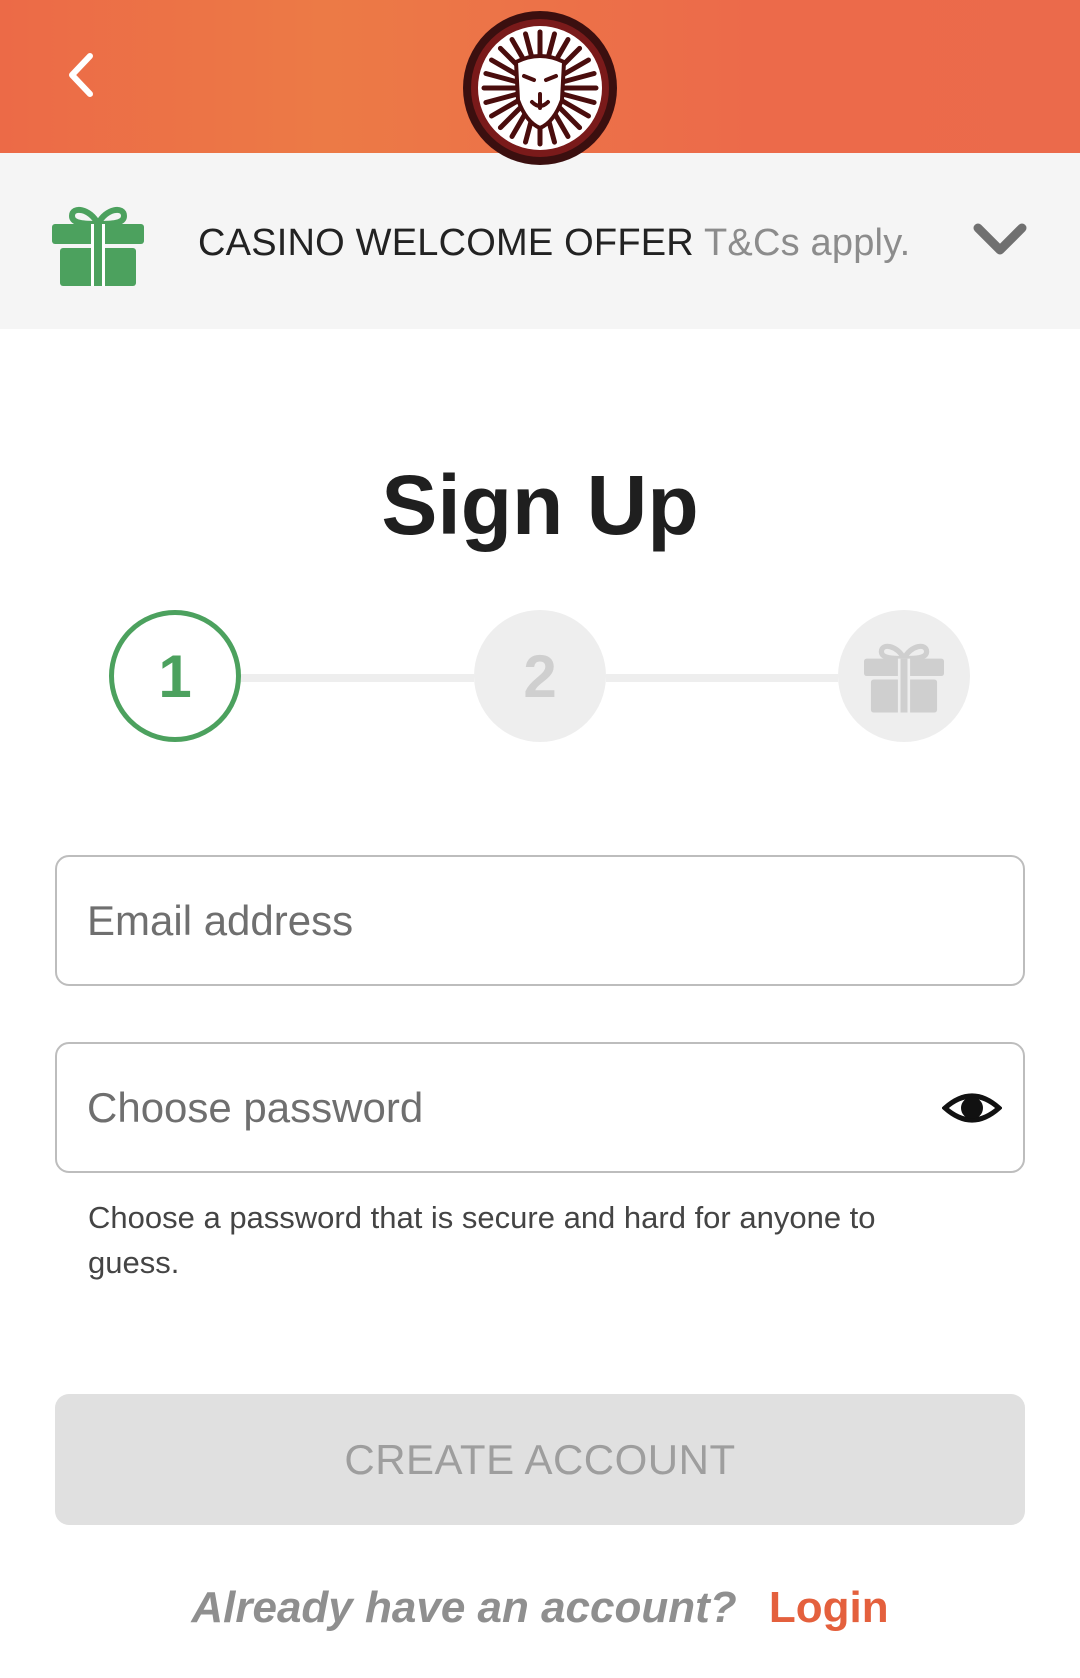  I want to click on email-input, so click(517, 920).